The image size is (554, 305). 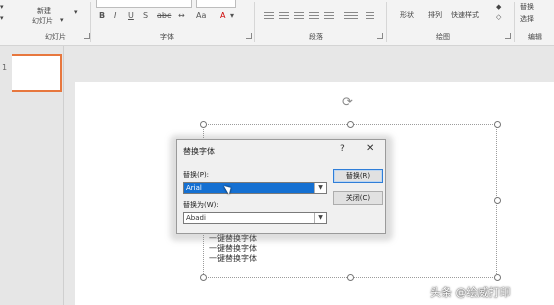 I want to click on replace-font-combo: Arial ▼, so click(x=255, y=188).